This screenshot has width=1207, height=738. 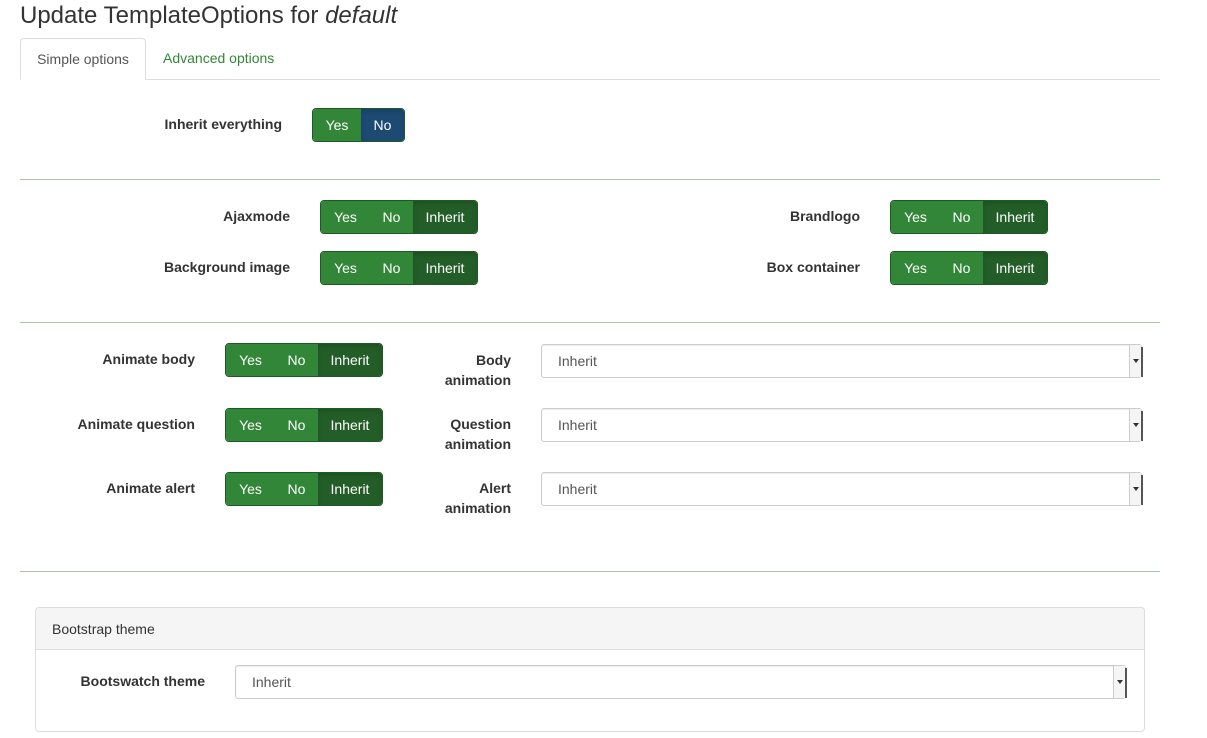 What do you see at coordinates (842, 425) in the screenshot?
I see `question-animation-select: Inherit` at bounding box center [842, 425].